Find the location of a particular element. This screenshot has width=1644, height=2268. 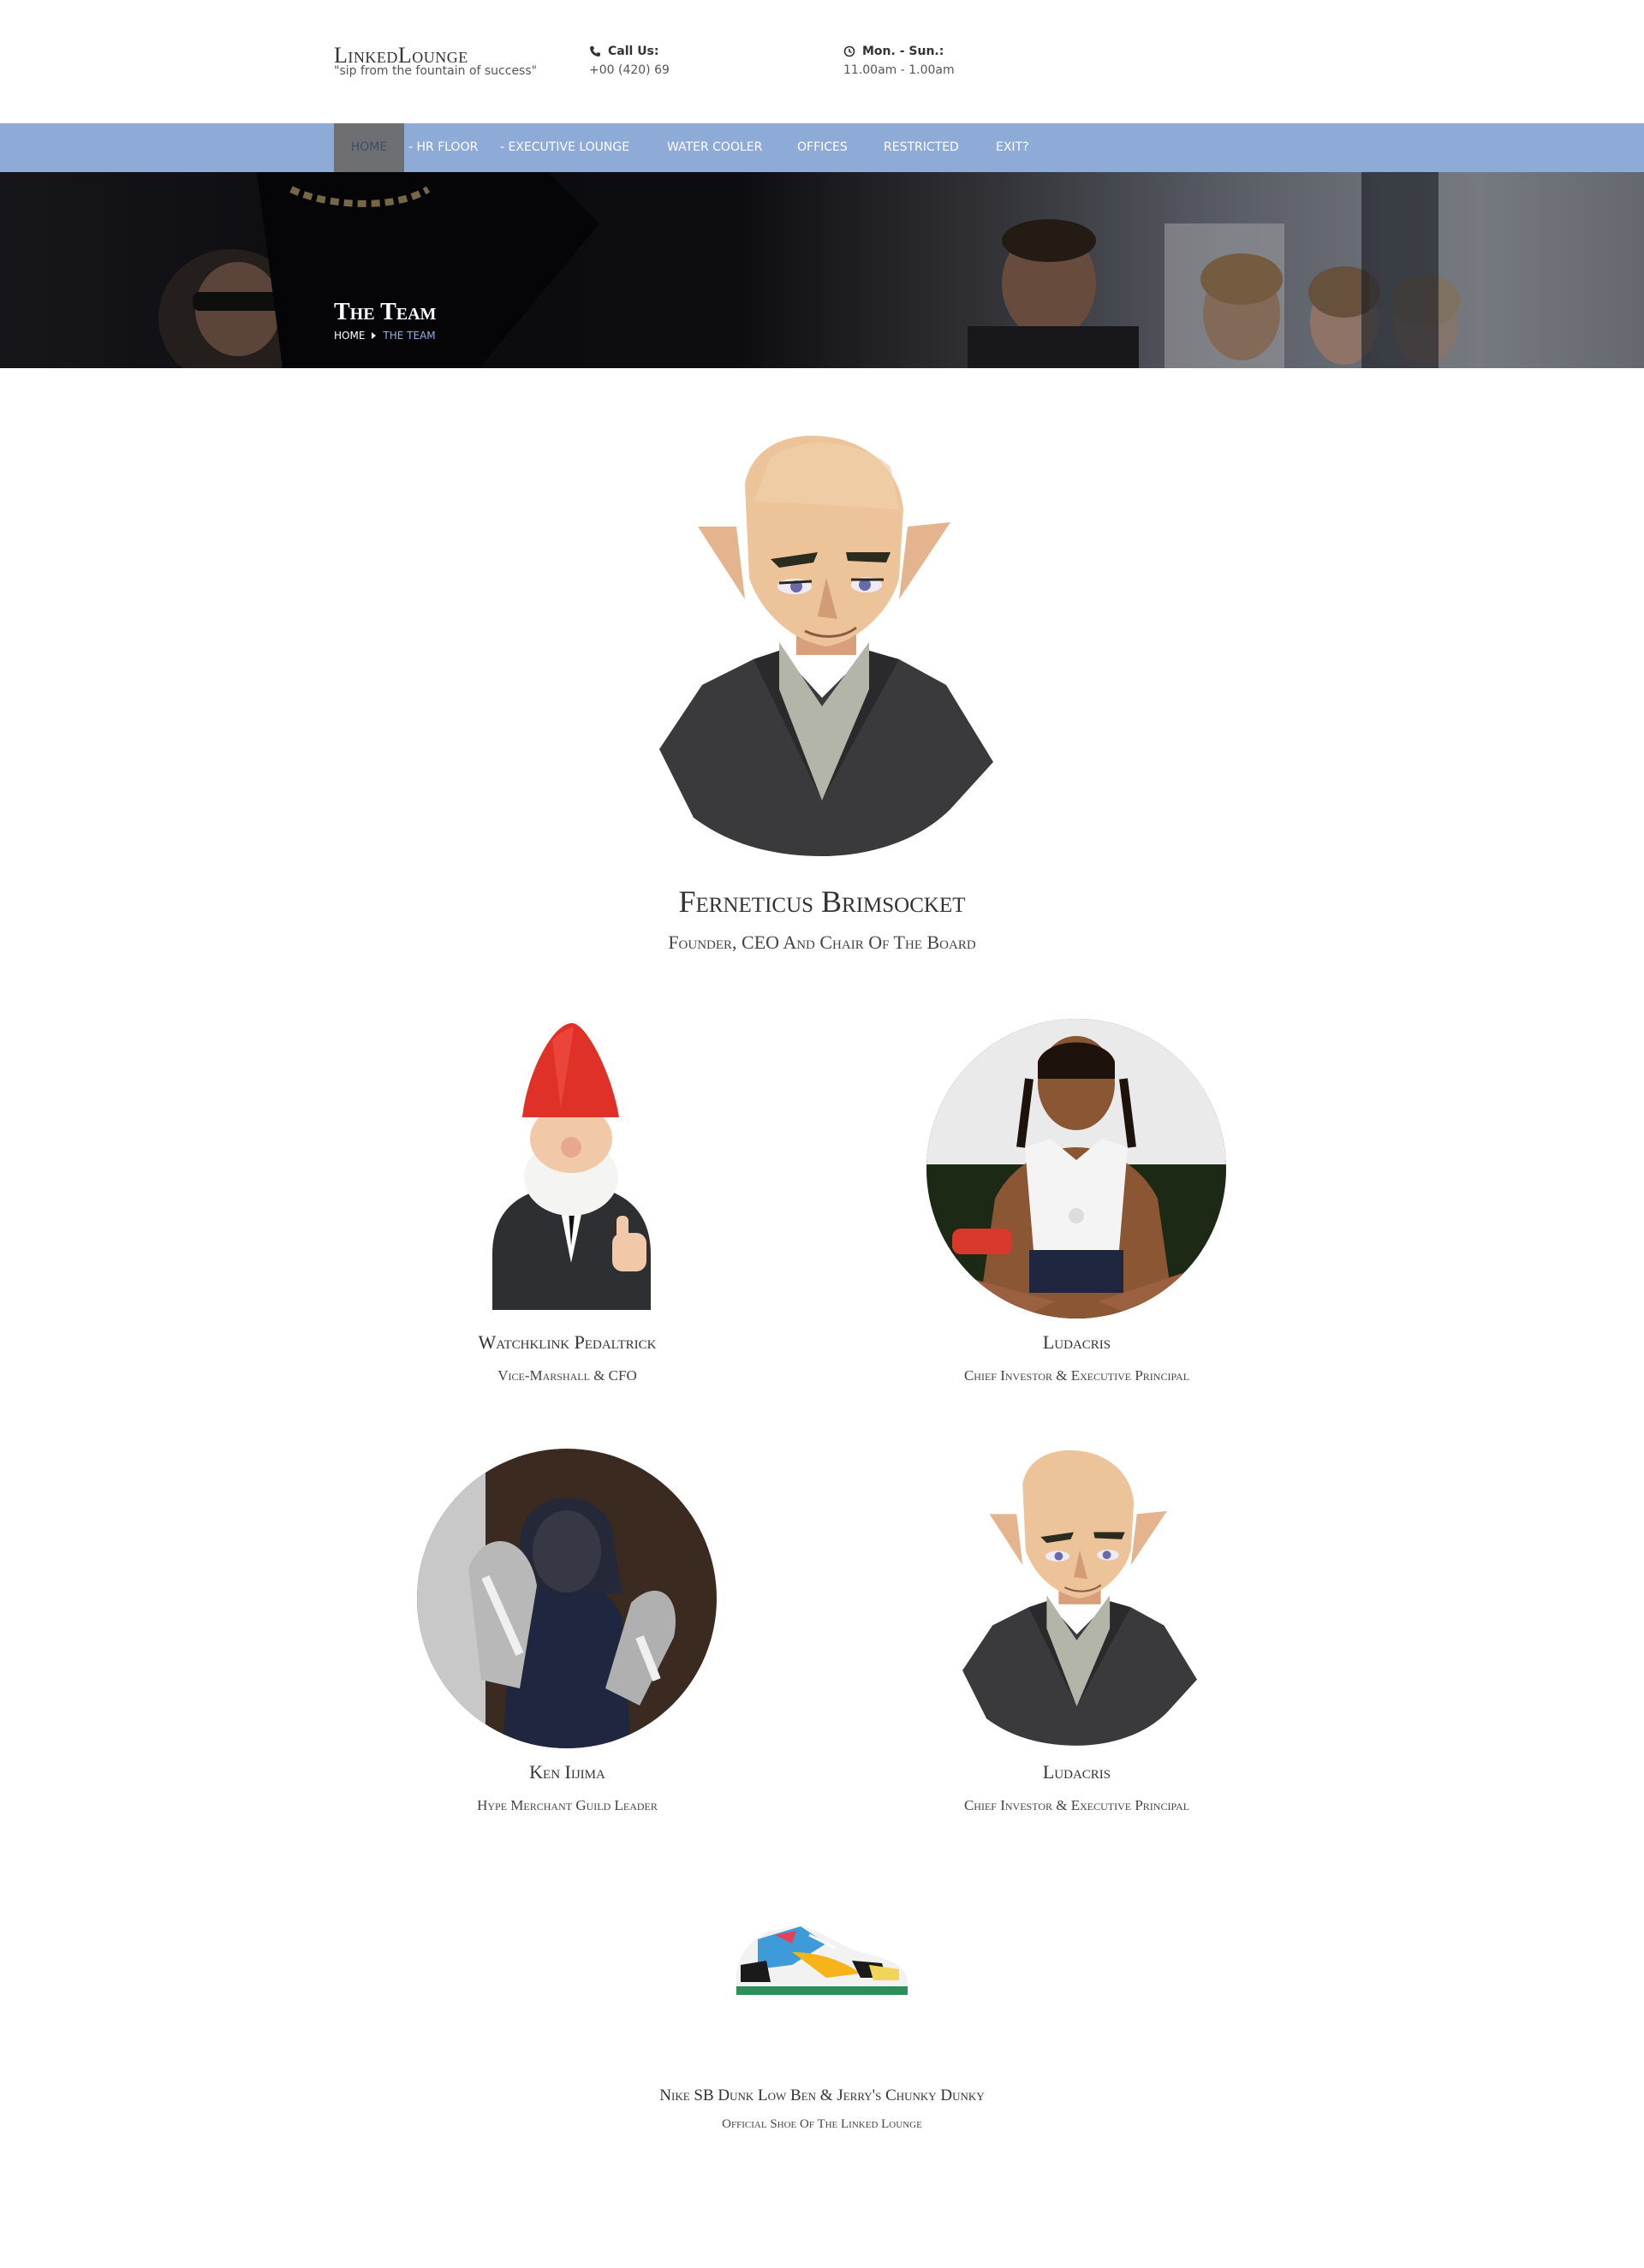

contact-hours: Mon. - Sun.: 11.00am - 1.00am is located at coordinates (899, 61).